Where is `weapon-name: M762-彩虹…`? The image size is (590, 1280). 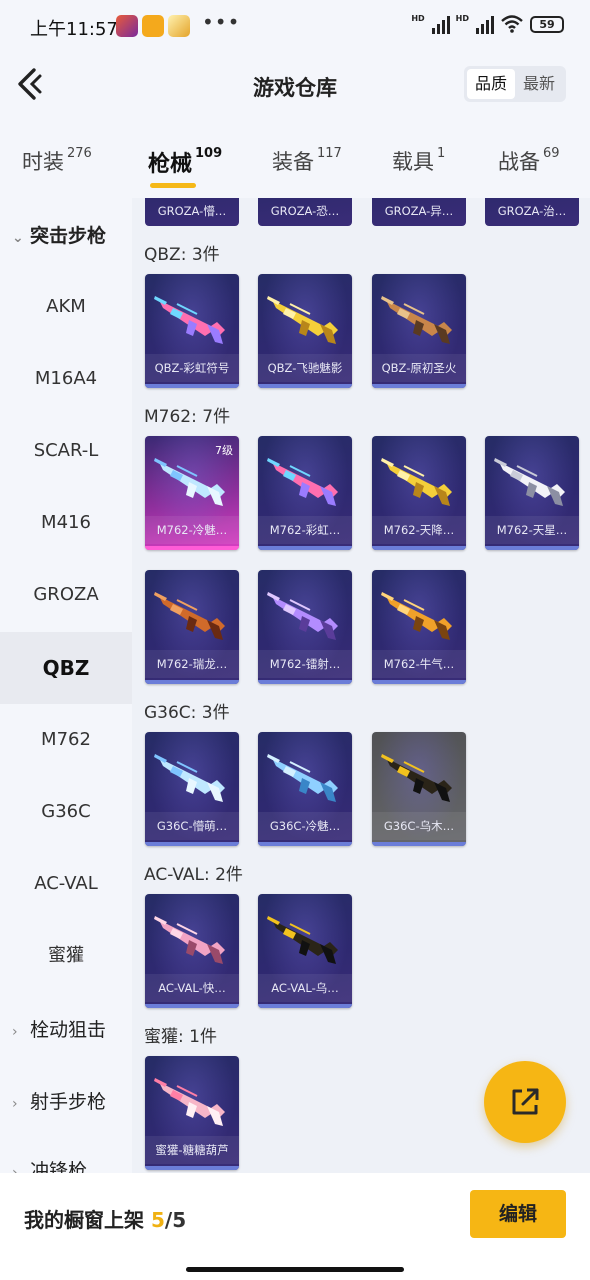 weapon-name: M762-彩虹… is located at coordinates (305, 530).